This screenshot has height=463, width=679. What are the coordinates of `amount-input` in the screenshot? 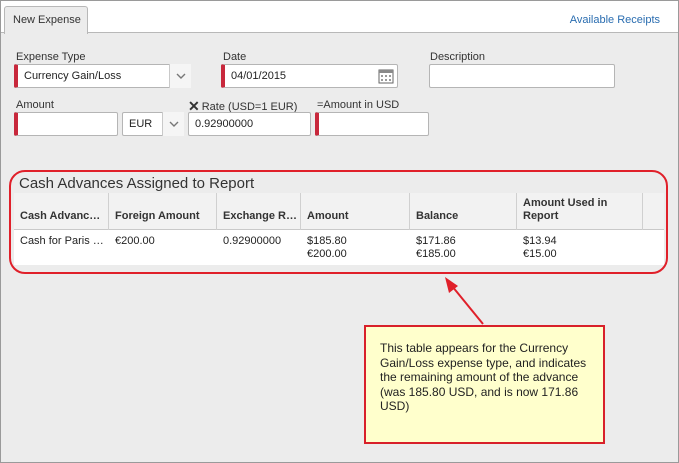 It's located at (66, 124).